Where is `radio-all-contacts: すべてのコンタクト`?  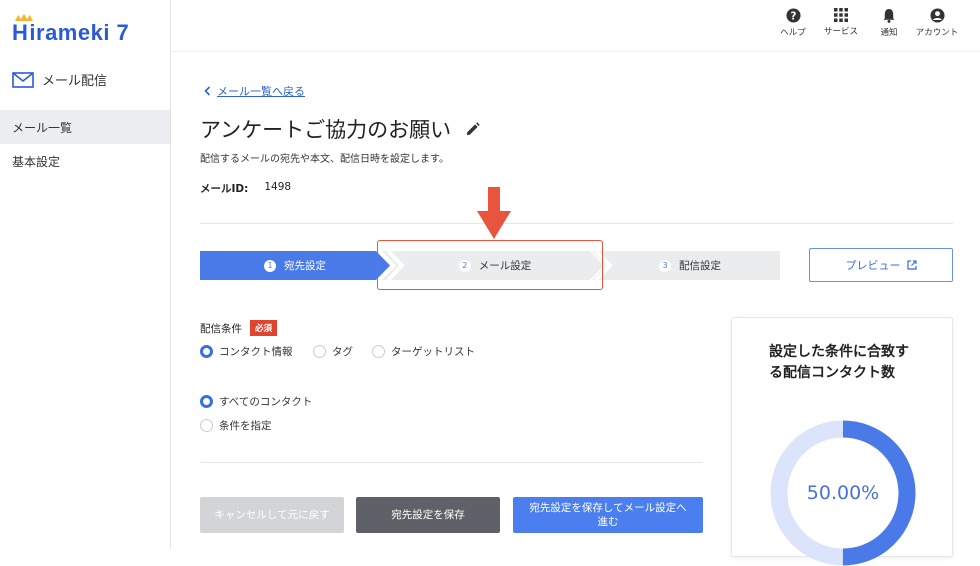 radio-all-contacts: すべてのコンタクト is located at coordinates (256, 401).